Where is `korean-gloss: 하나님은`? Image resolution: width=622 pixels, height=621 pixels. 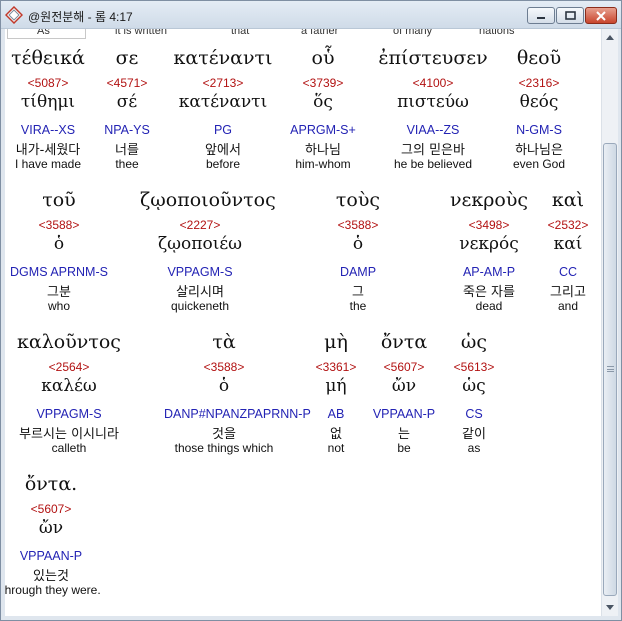
korean-gloss: 하나님은 is located at coordinates (539, 150).